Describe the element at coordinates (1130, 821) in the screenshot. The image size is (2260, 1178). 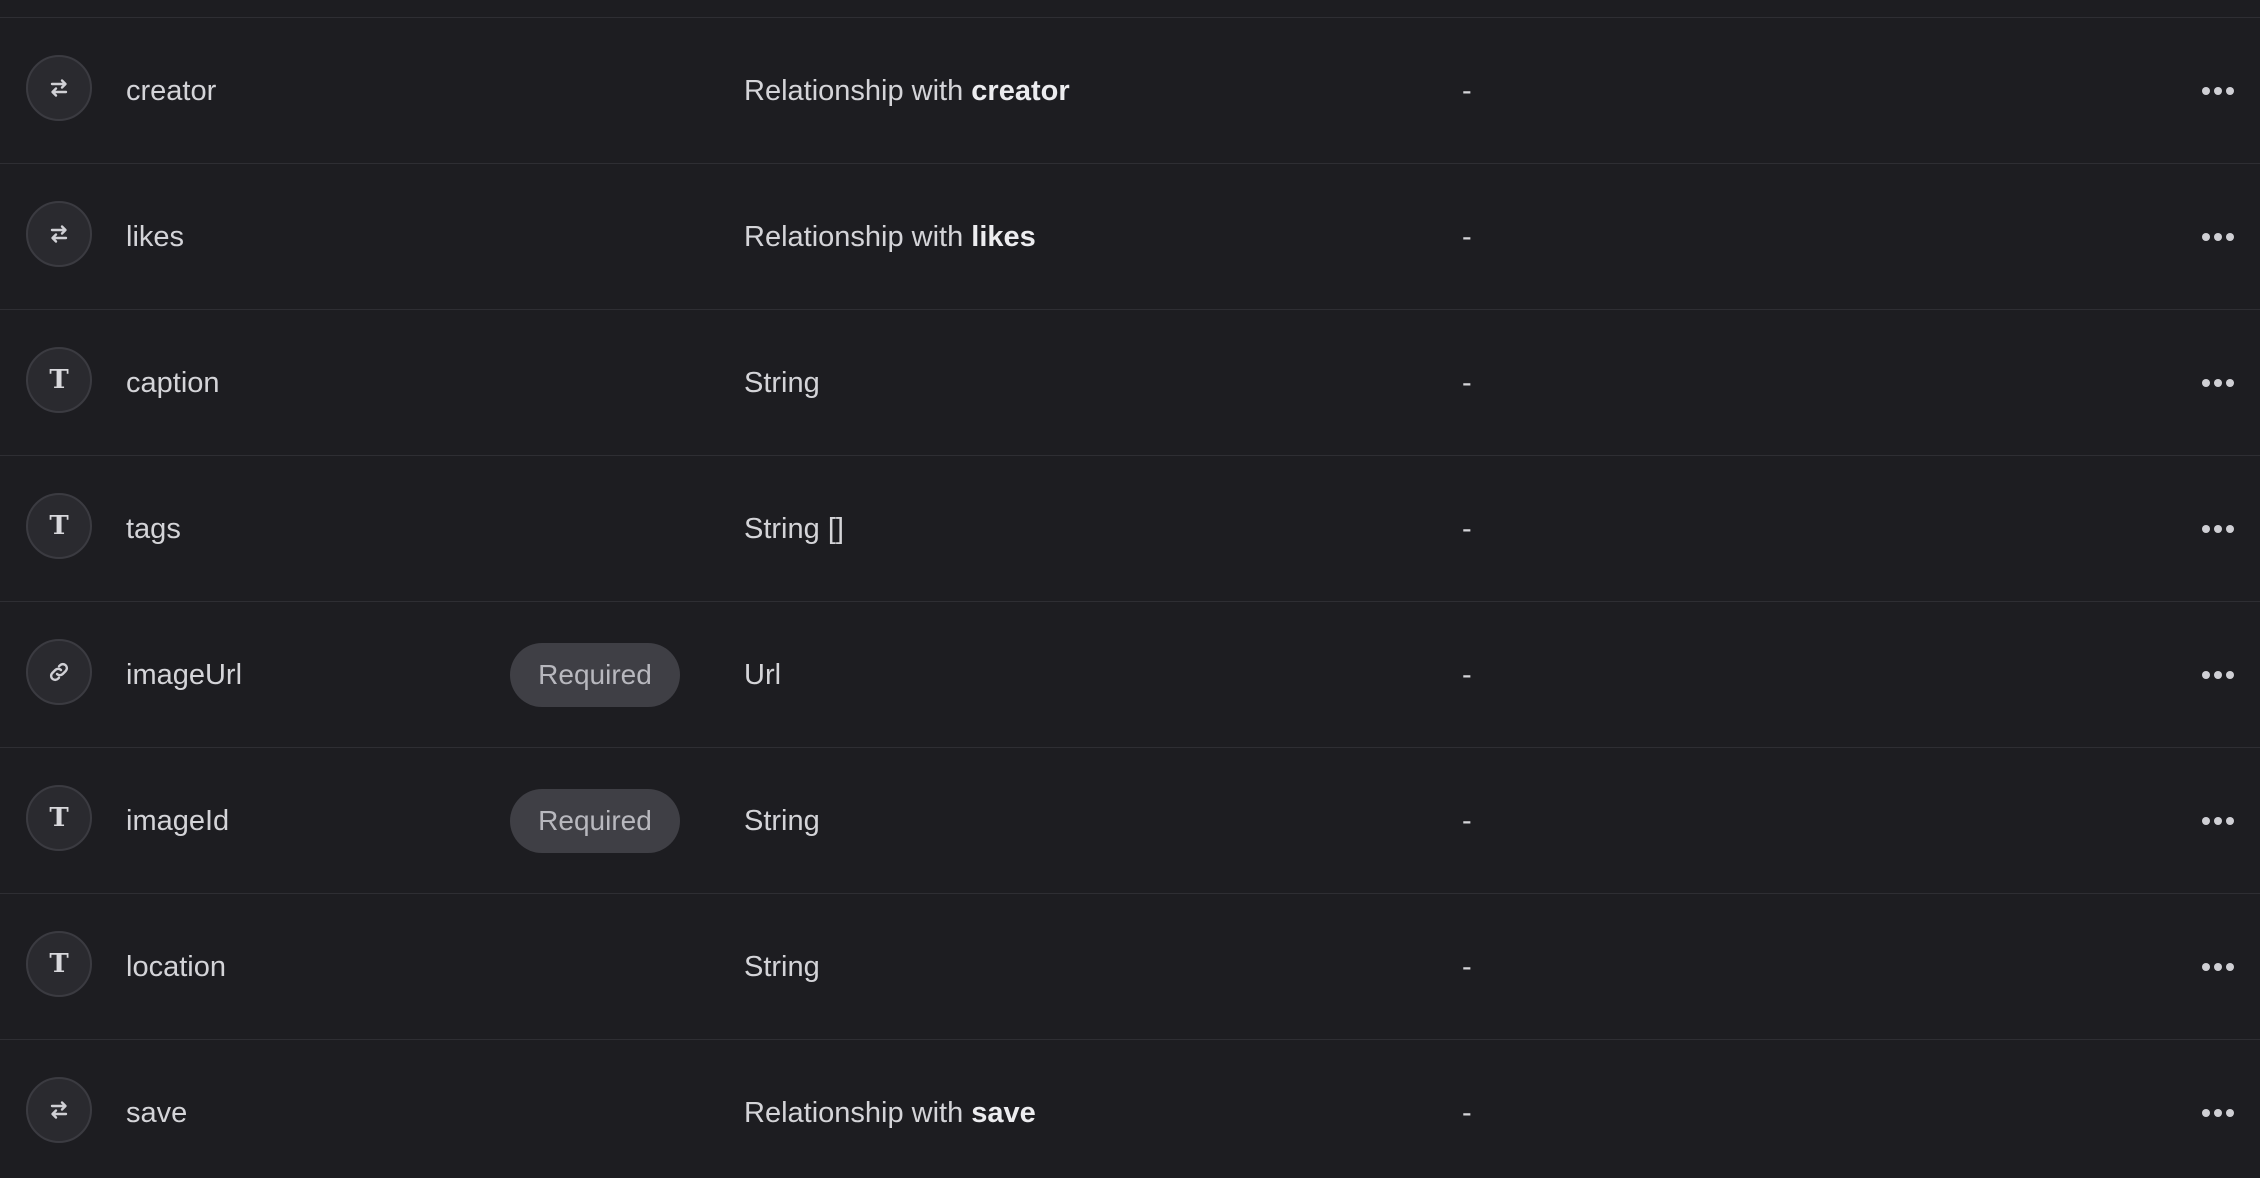
I see `attribute-row: T imageId Required String -` at that location.